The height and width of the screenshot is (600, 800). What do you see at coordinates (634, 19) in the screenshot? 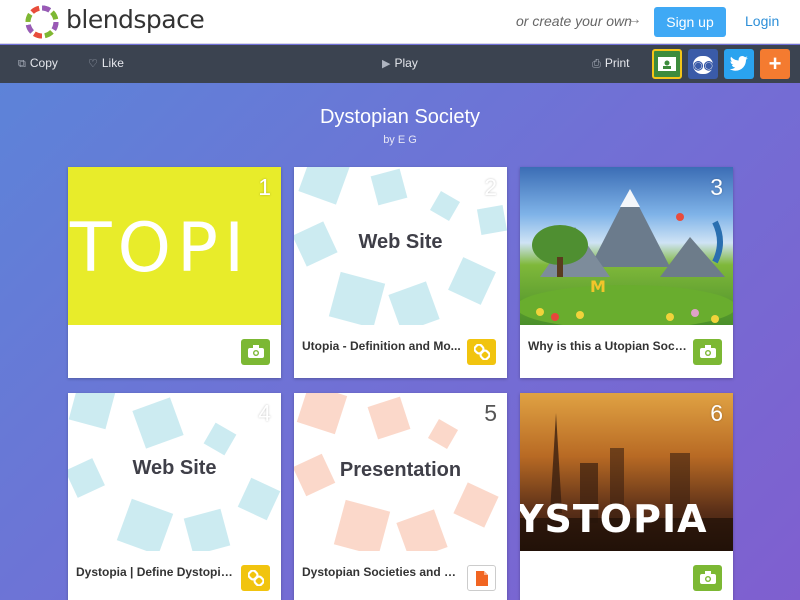
I see `arrow-right-icon: →` at bounding box center [634, 19].